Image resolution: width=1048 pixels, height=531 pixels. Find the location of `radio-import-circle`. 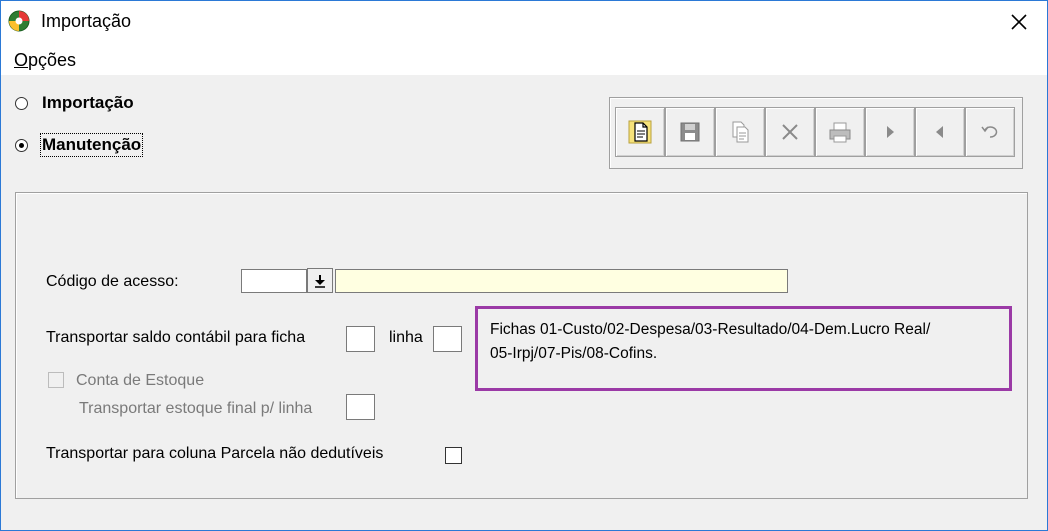

radio-import-circle is located at coordinates (21, 103).